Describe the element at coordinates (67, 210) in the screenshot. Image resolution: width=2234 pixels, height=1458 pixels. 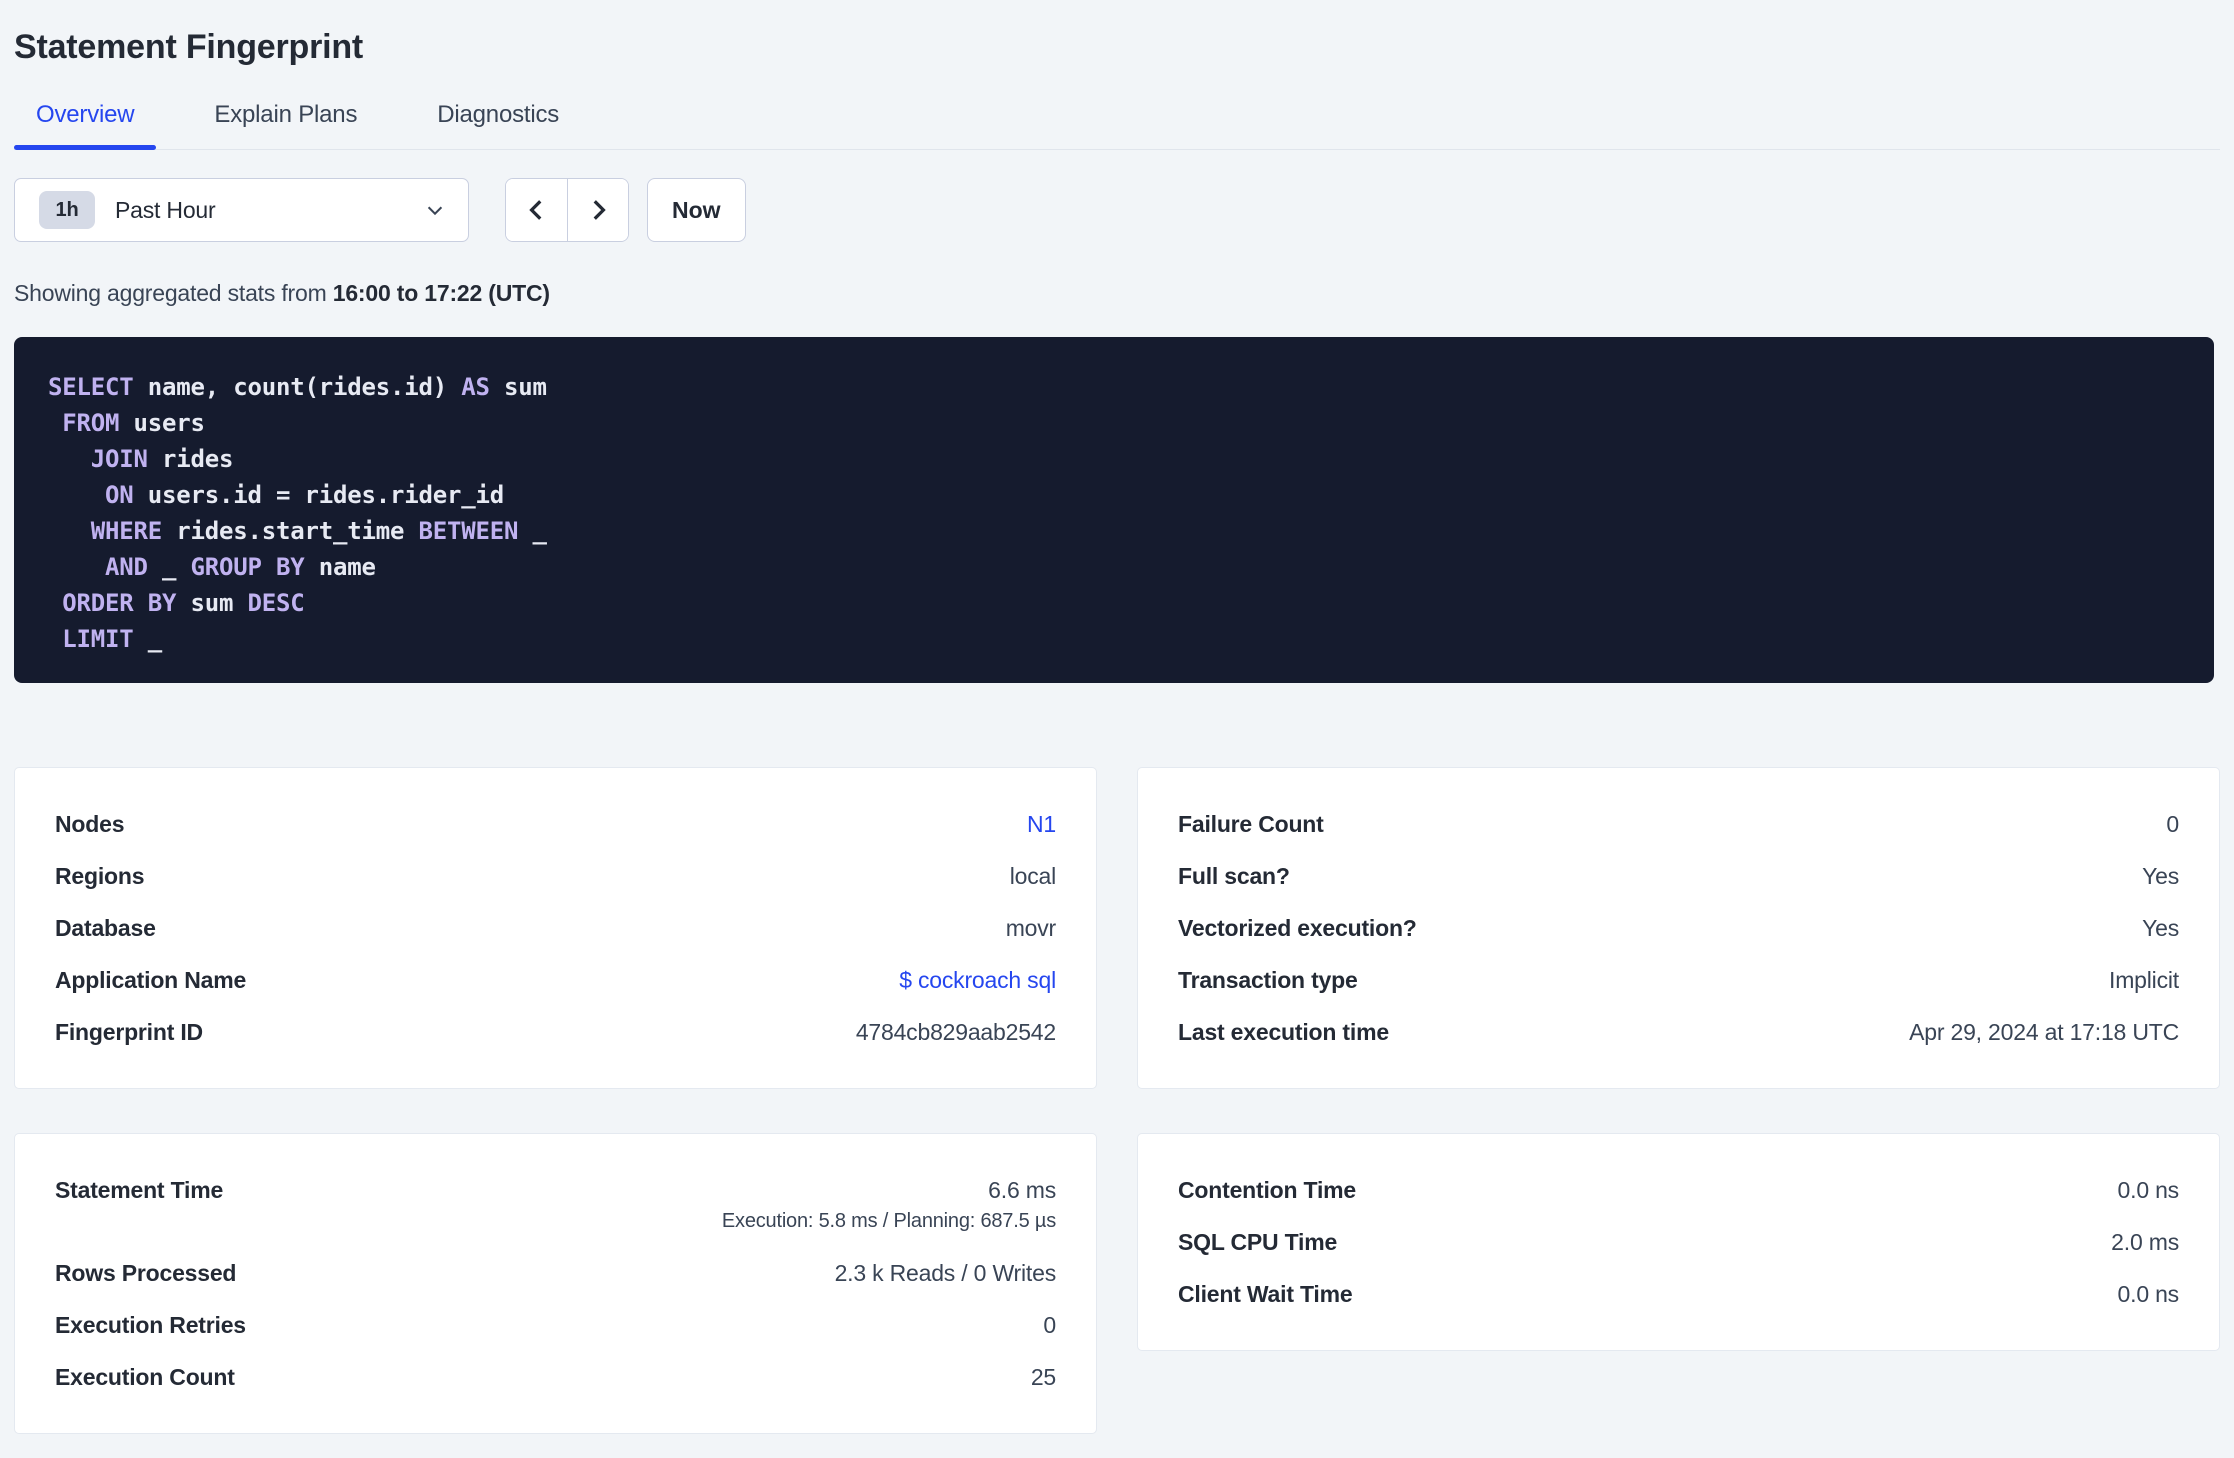
I see `time-range-badge: 1h` at that location.